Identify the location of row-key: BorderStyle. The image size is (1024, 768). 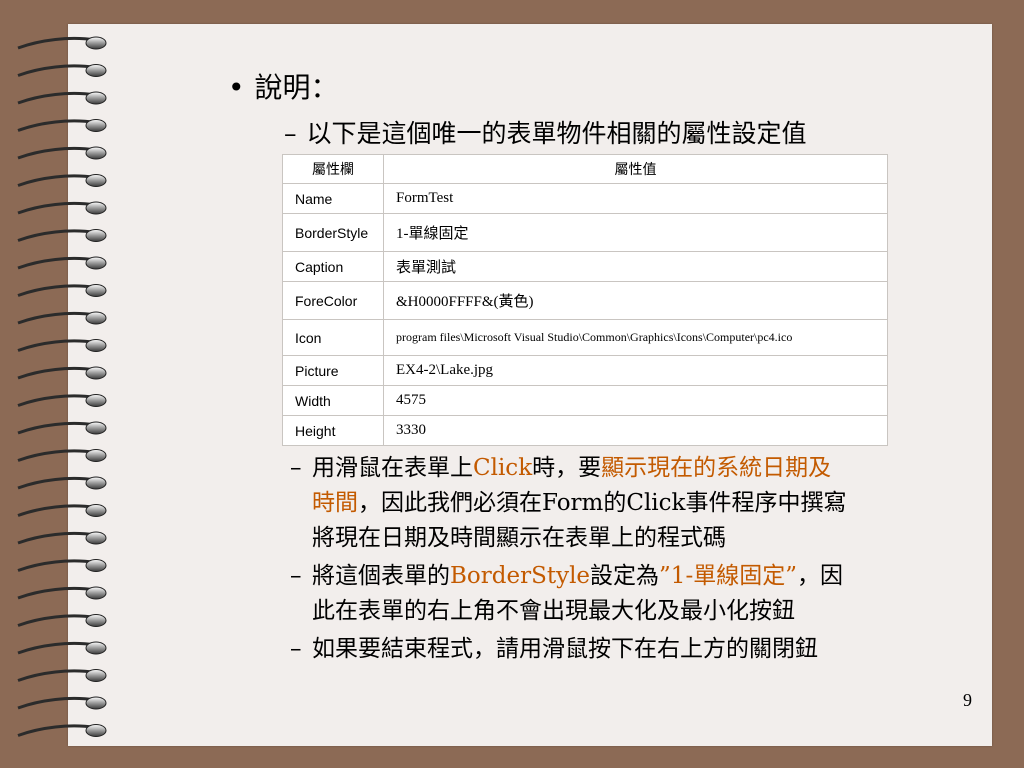
(333, 232).